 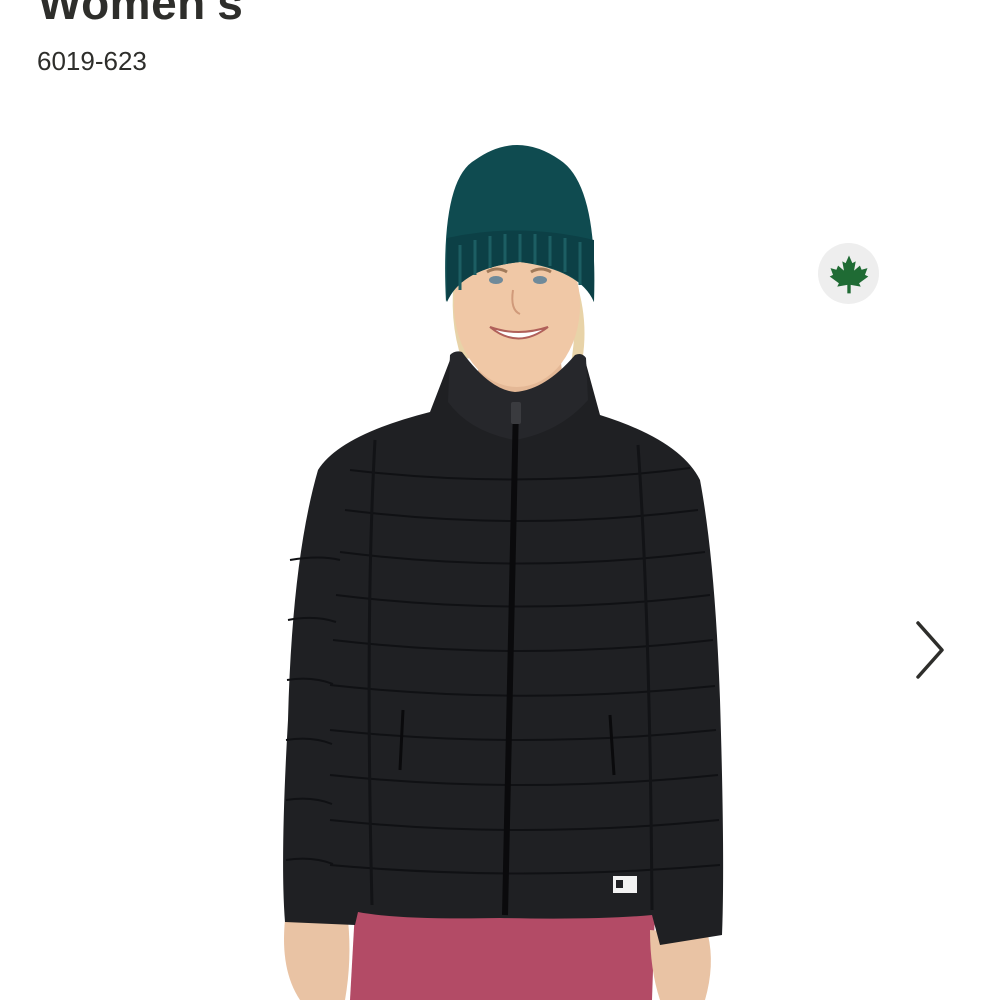 What do you see at coordinates (92, 61) in the screenshot?
I see `product-sku: 6019-623` at bounding box center [92, 61].